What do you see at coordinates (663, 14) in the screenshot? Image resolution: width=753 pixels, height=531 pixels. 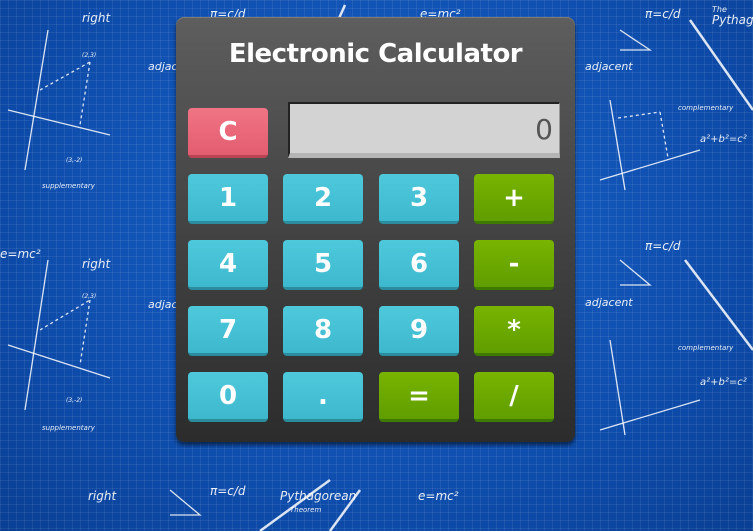 I see `bg-pi: π=c/d` at bounding box center [663, 14].